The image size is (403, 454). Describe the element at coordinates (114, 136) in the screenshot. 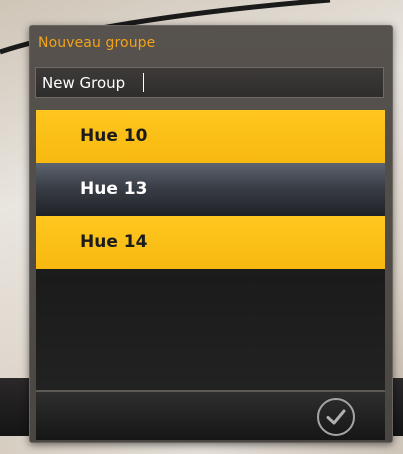

I see `list-item-label: Hue 10` at that location.